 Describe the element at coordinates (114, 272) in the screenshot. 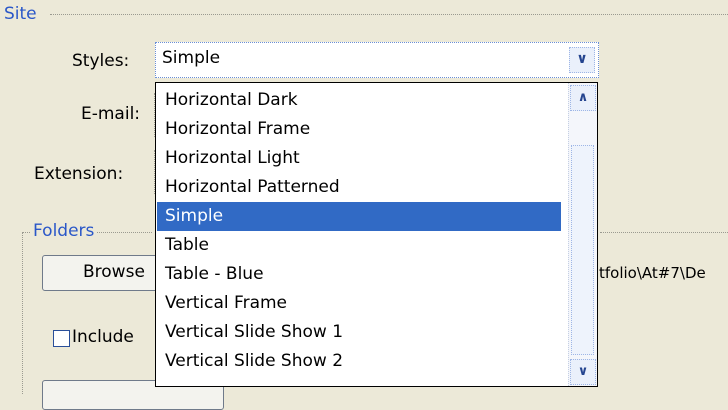

I see `browse-button-label: Browse` at that location.